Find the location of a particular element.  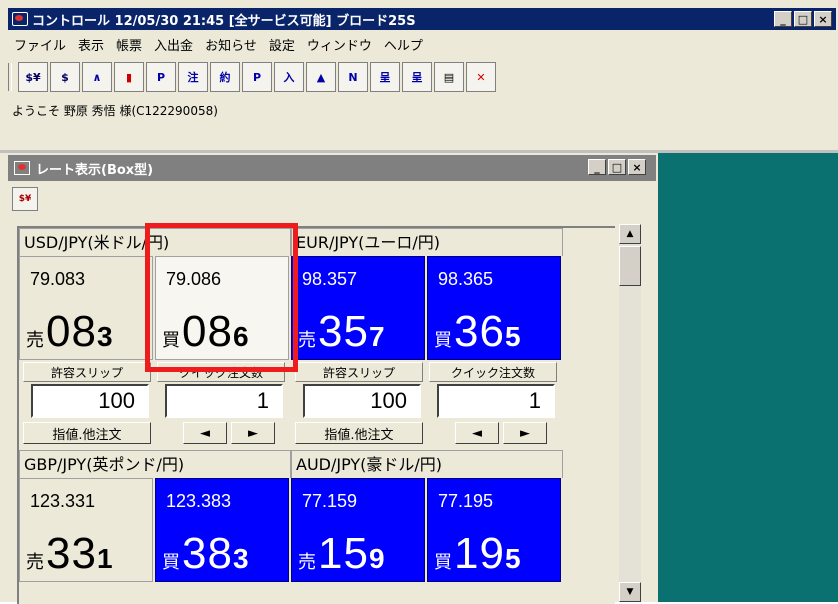

menu-help: ヘルプ is located at coordinates (403, 44).